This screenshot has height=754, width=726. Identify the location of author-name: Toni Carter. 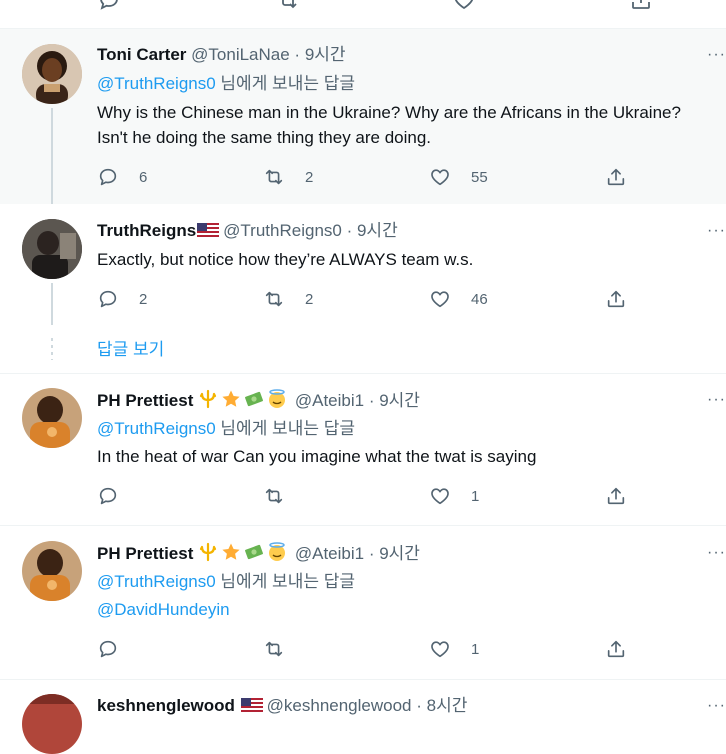
(141, 54).